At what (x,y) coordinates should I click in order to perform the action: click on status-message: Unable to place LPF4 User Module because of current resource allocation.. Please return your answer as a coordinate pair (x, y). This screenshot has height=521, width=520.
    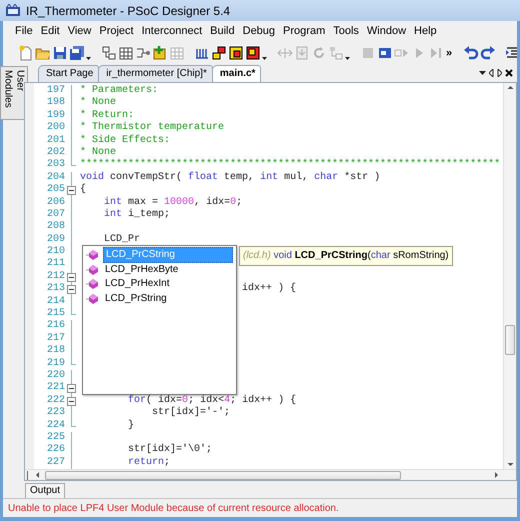
    Looking at the image, I should click on (173, 509).